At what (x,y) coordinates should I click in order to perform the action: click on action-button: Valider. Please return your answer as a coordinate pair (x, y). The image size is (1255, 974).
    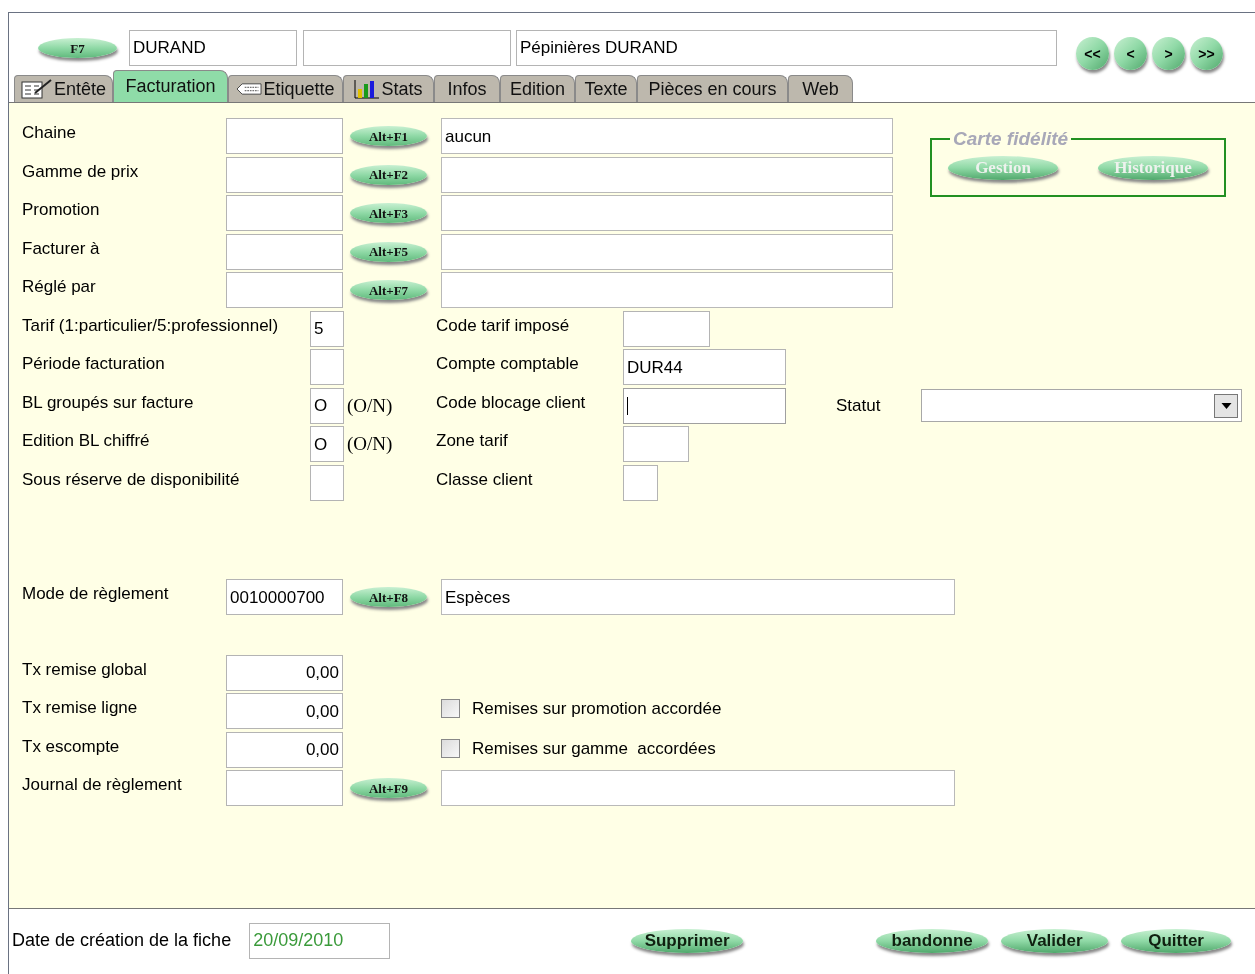
    Looking at the image, I should click on (1055, 940).